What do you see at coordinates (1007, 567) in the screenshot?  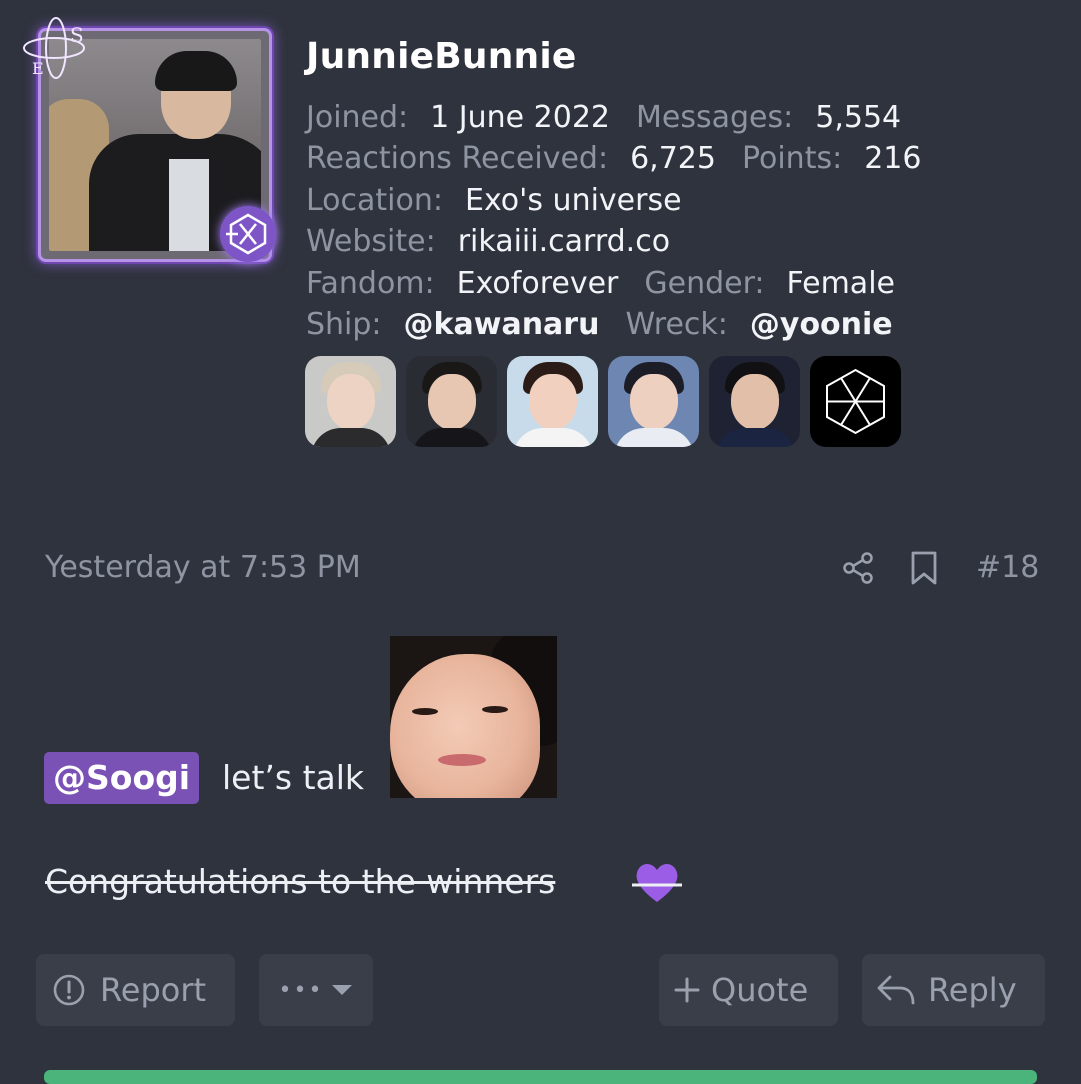 I see `post-number-link: #18` at bounding box center [1007, 567].